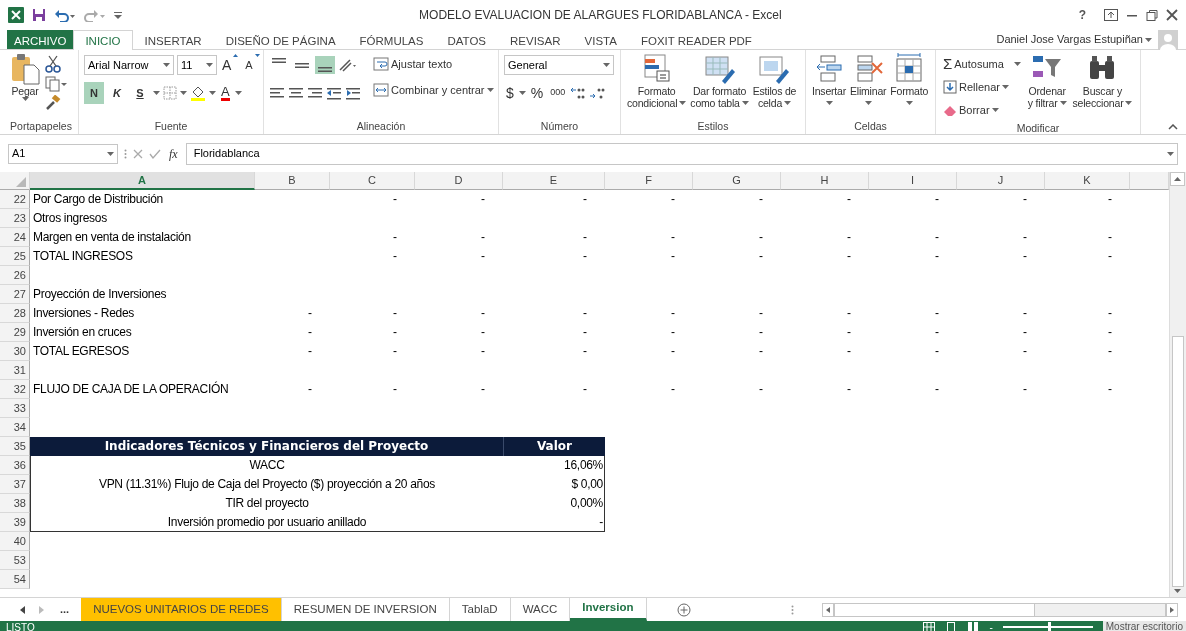 The height and width of the screenshot is (631, 1186). I want to click on column-header: F, so click(649, 181).